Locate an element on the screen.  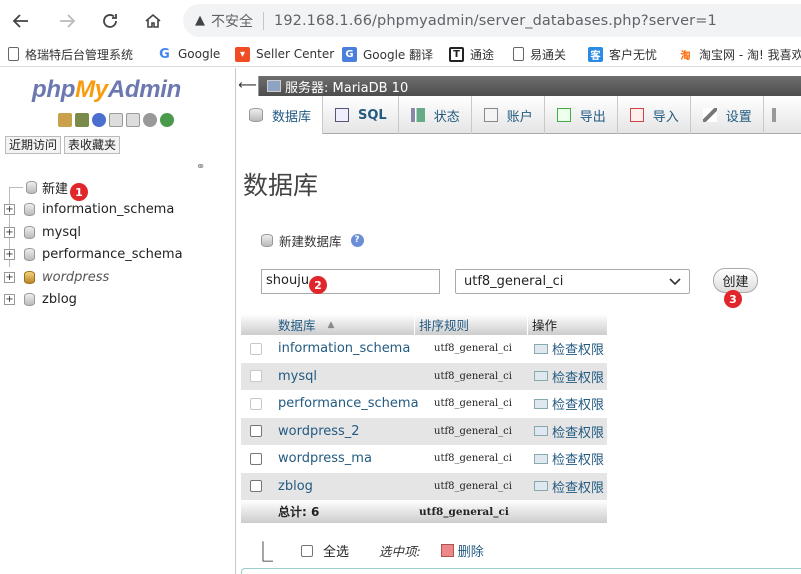
tree-item-wordpress: + wordpress is located at coordinates (118, 277).